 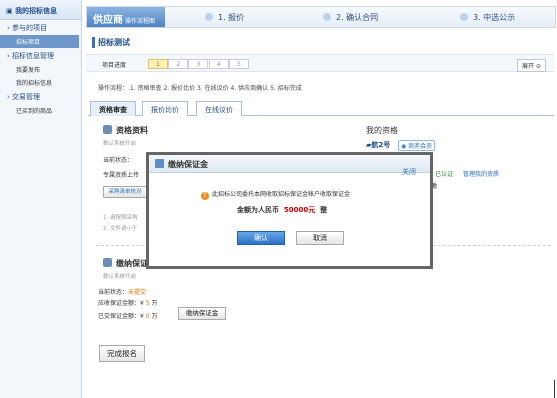 I want to click on cursor-line, so click(x=554, y=389).